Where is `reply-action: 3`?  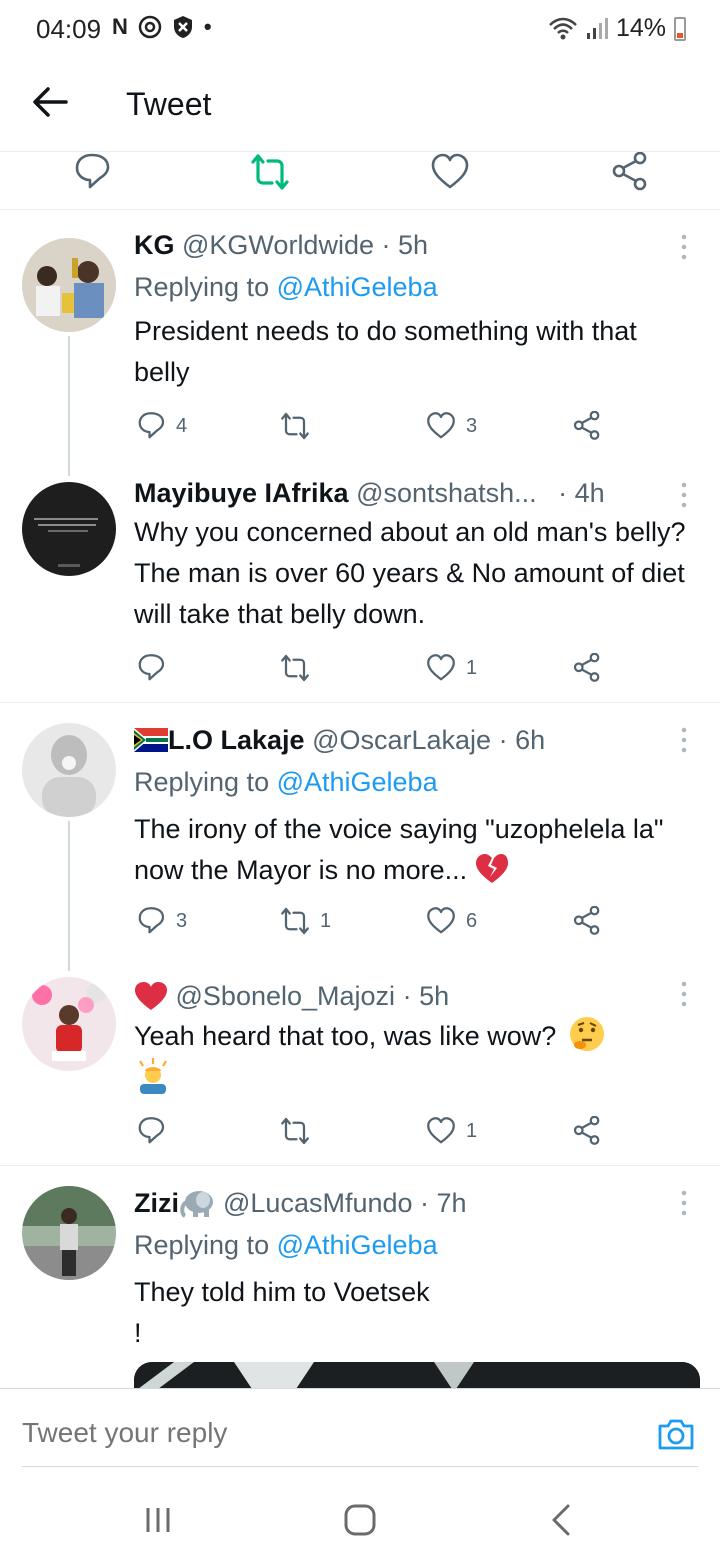 reply-action: 3 is located at coordinates (161, 921).